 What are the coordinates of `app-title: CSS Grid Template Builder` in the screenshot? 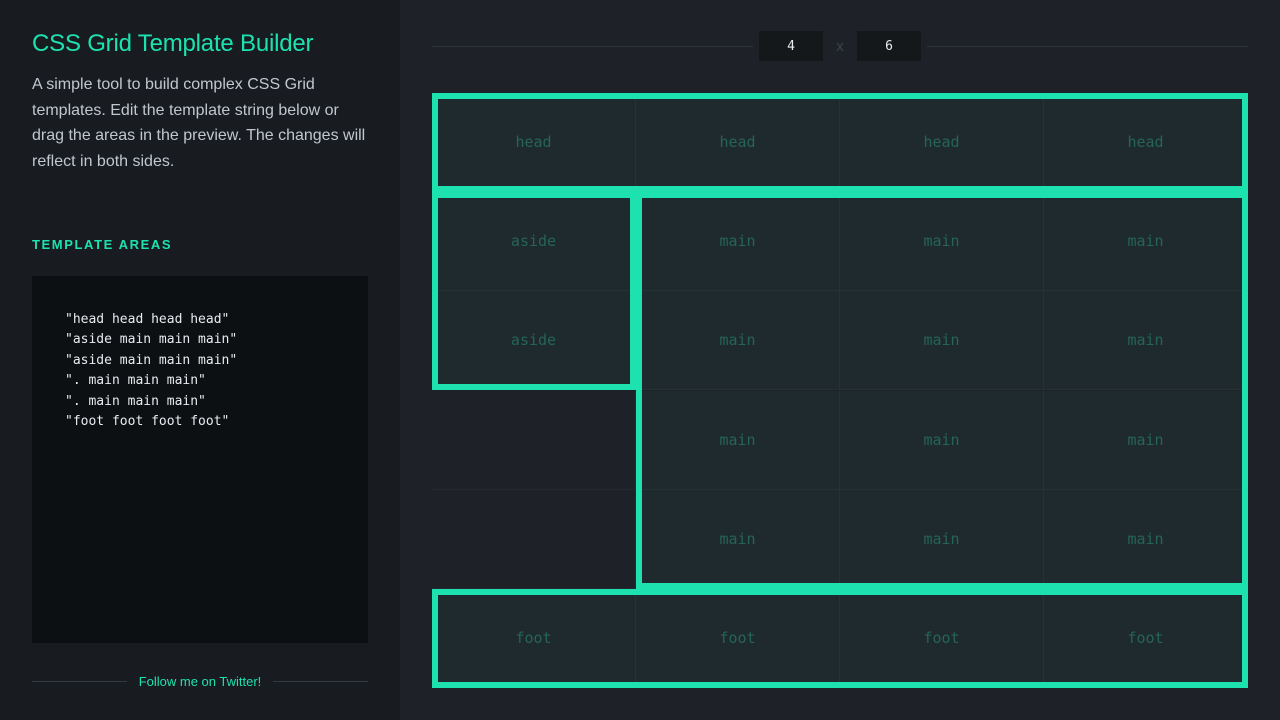 It's located at (173, 43).